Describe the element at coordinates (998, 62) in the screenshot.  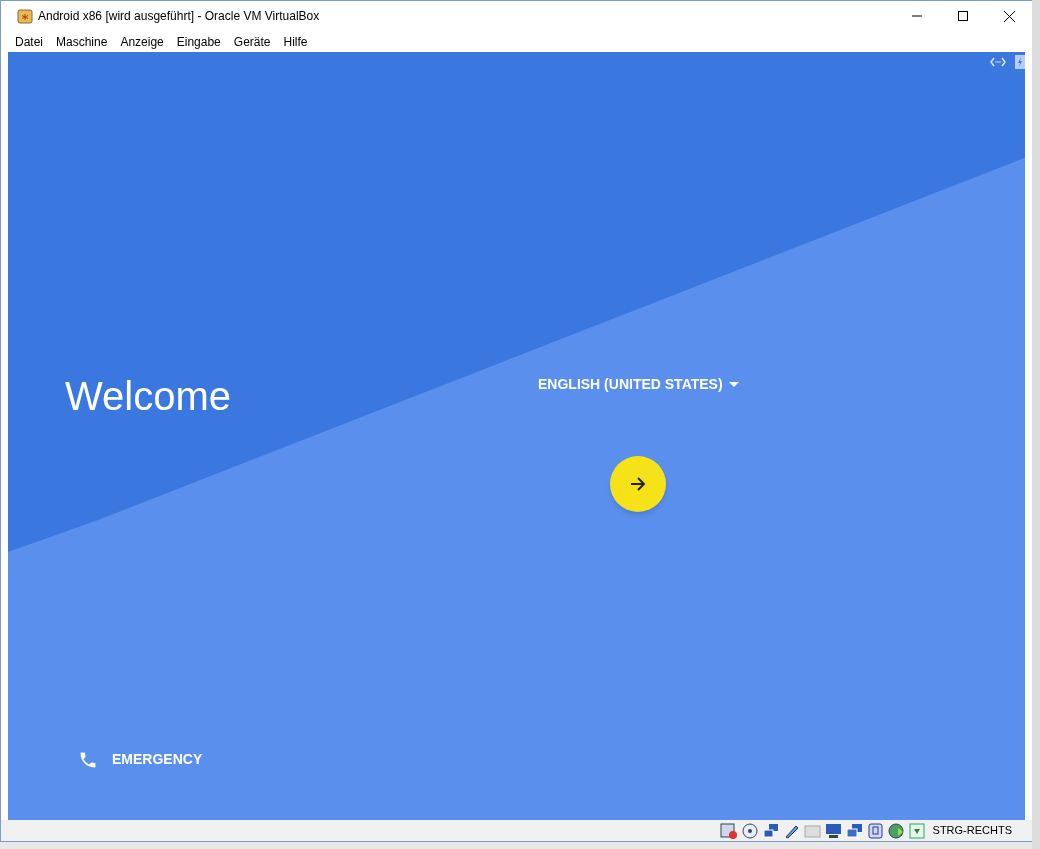
I see `code-icon` at that location.